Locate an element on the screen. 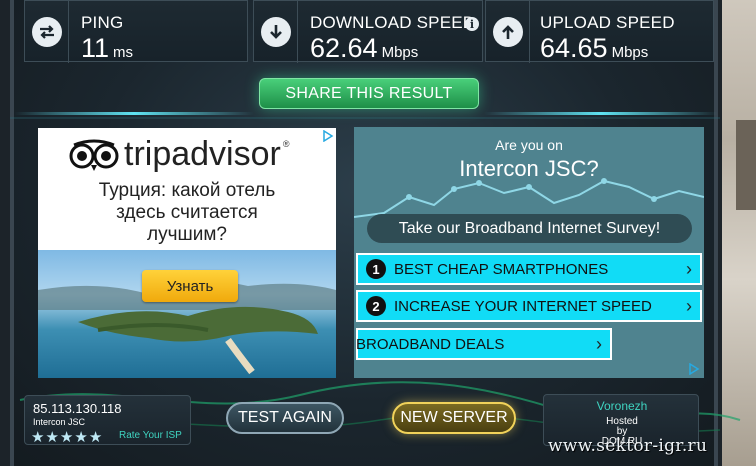 Image resolution: width=756 pixels, height=466 pixels. download-value: 62.64 Mbps is located at coordinates (364, 48).